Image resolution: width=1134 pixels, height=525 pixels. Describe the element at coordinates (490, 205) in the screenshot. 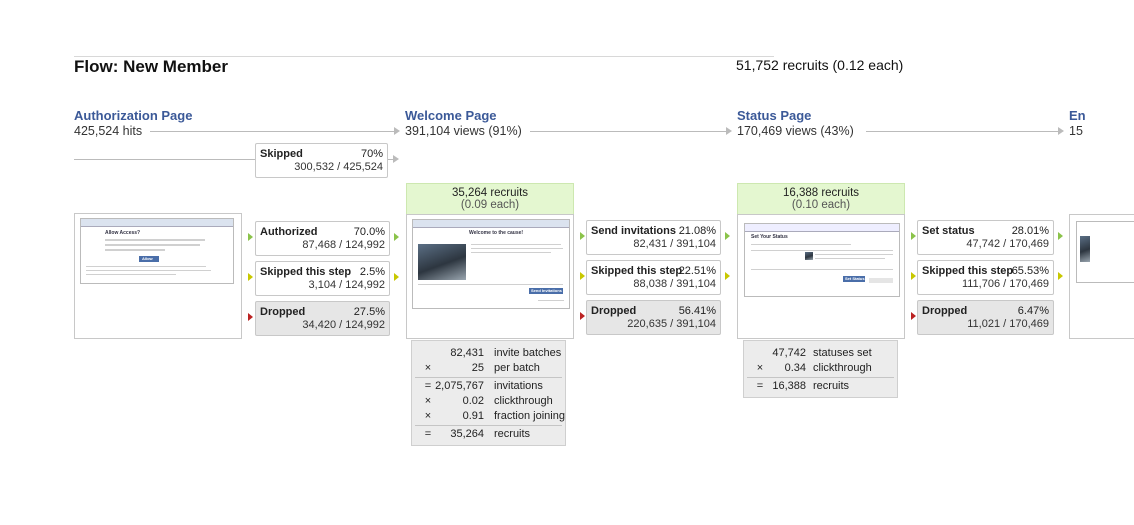

I see `recruits-each: (0.09 each)` at that location.